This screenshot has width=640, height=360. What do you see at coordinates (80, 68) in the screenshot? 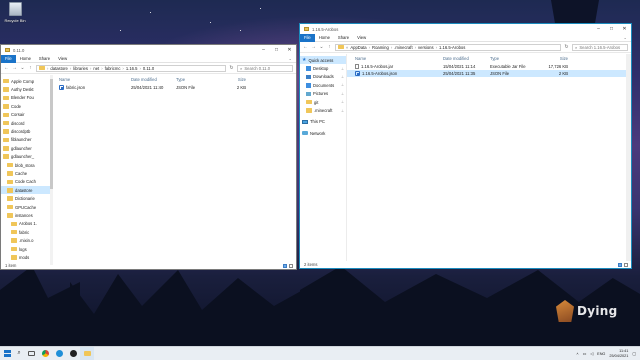
I see `breadcrumb-segment: libraries` at bounding box center [80, 68].